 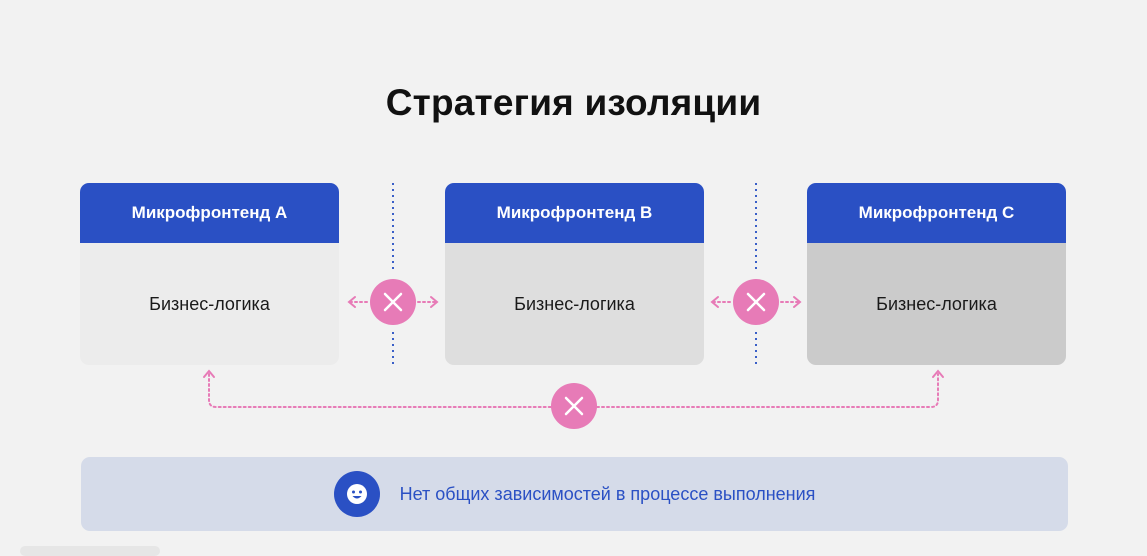 I want to click on blocked-icon-ab, so click(x=393, y=302).